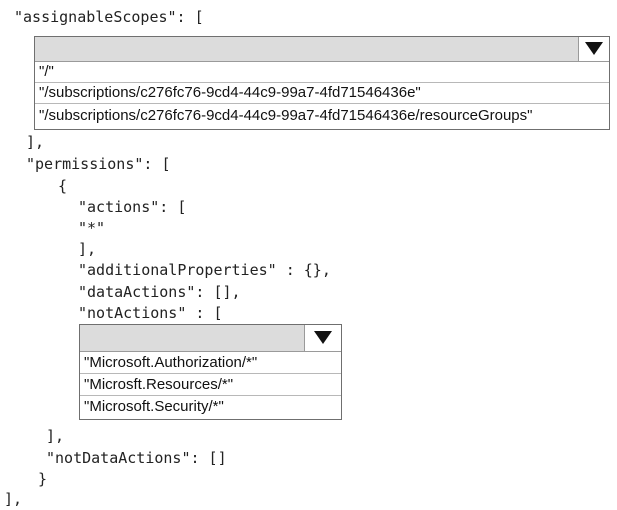  I want to click on not-actions-key: "notActions" : [, so click(150, 313).